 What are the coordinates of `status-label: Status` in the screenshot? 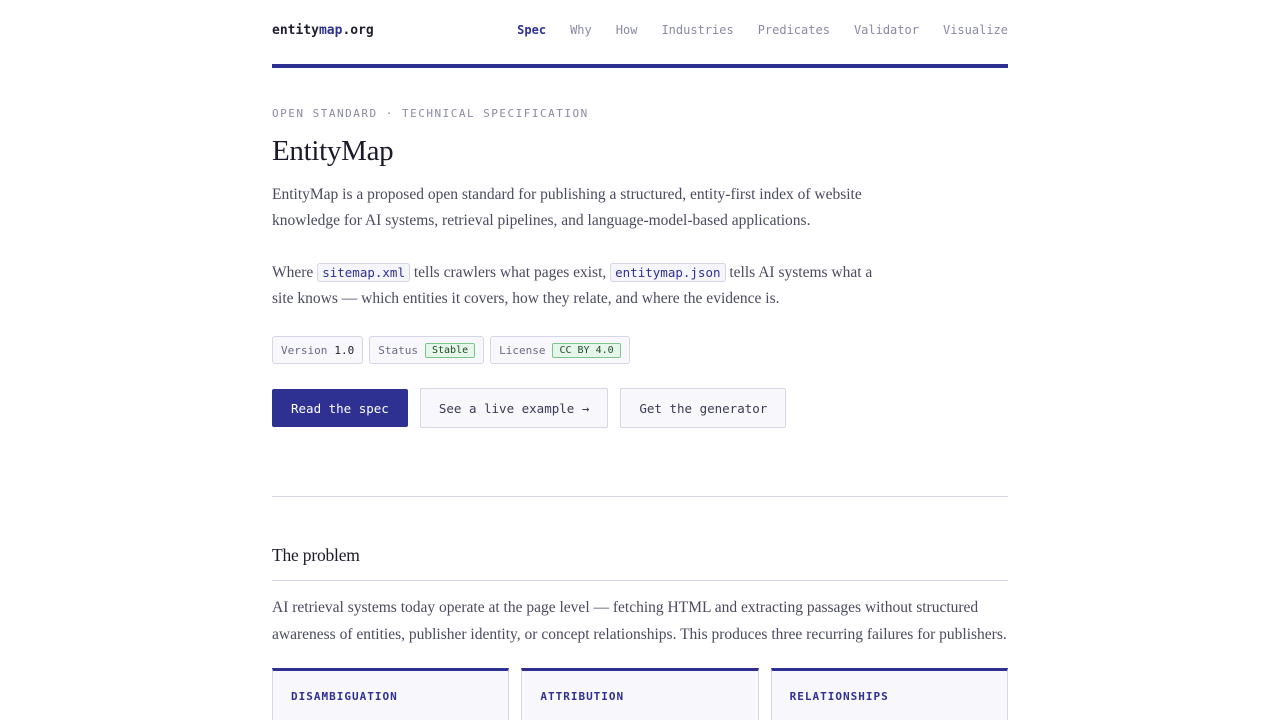 It's located at (398, 350).